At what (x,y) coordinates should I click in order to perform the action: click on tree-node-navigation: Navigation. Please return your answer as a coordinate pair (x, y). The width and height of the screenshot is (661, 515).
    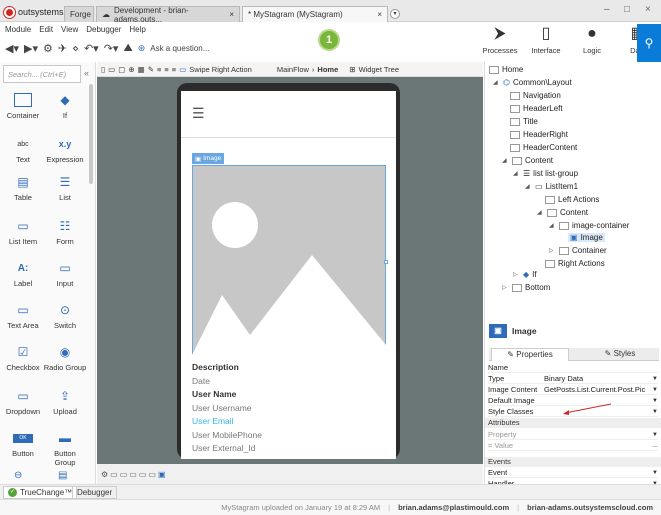
    Looking at the image, I should click on (535, 95).